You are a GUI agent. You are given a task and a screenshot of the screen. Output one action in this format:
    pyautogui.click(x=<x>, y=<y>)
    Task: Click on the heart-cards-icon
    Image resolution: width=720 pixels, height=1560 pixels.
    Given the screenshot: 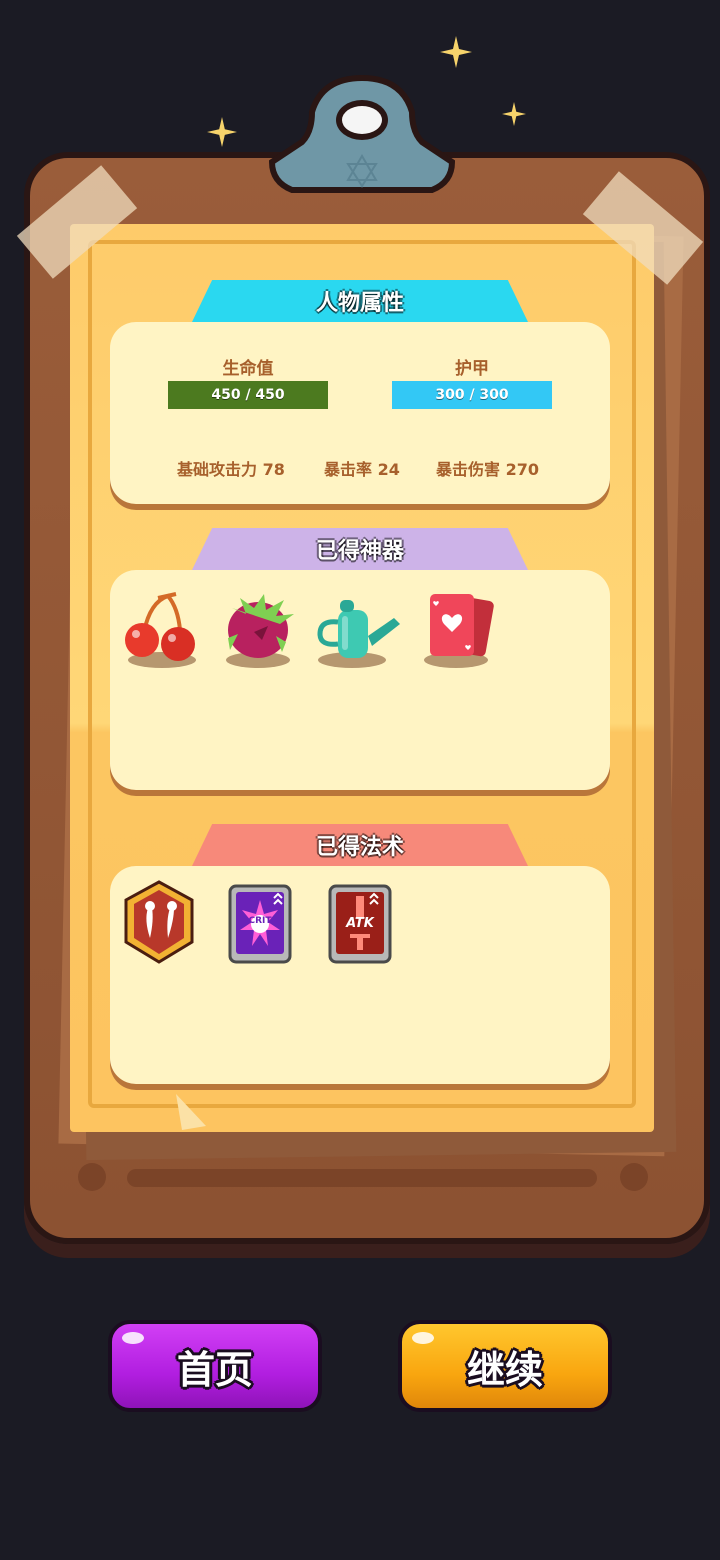 What is the action you would take?
    pyautogui.click(x=460, y=631)
    